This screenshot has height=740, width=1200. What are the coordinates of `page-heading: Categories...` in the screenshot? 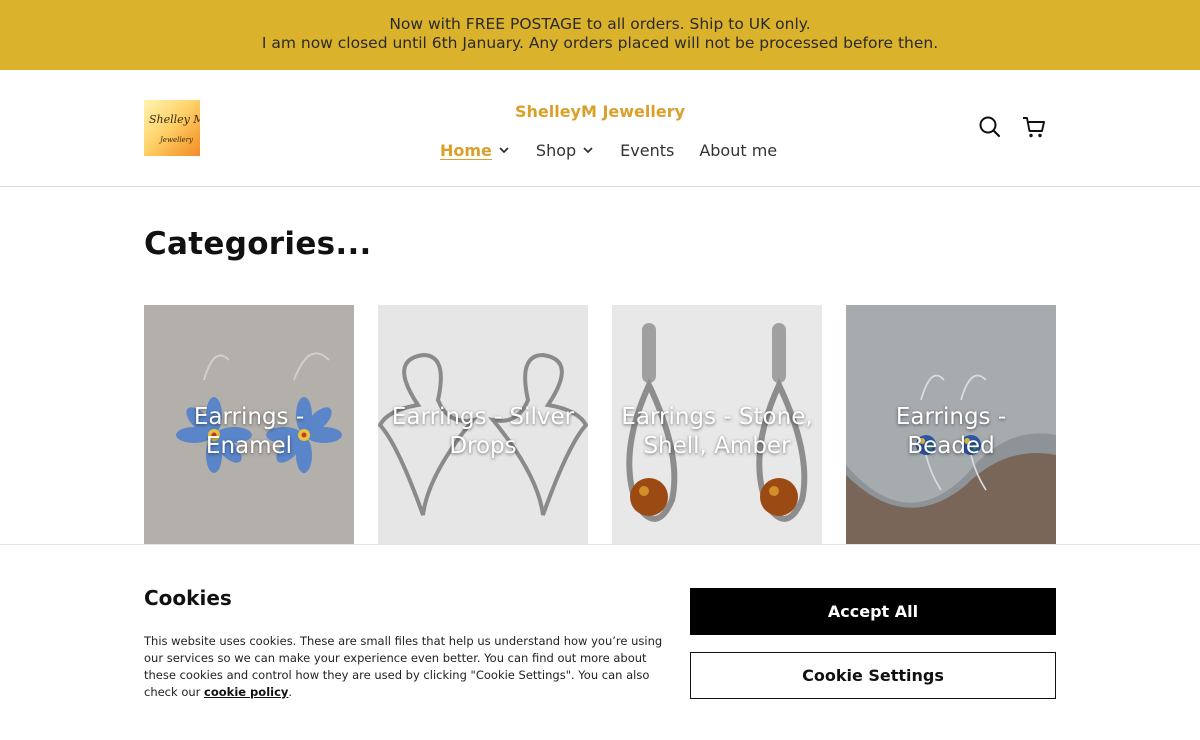 It's located at (258, 244).